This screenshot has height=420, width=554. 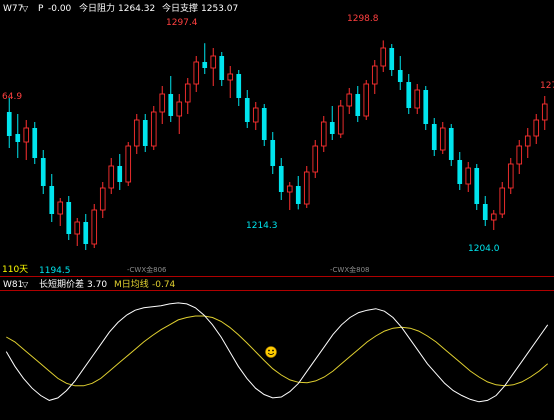 What do you see at coordinates (131, 284) in the screenshot?
I see `osc-line2-label: M日均线` at bounding box center [131, 284].